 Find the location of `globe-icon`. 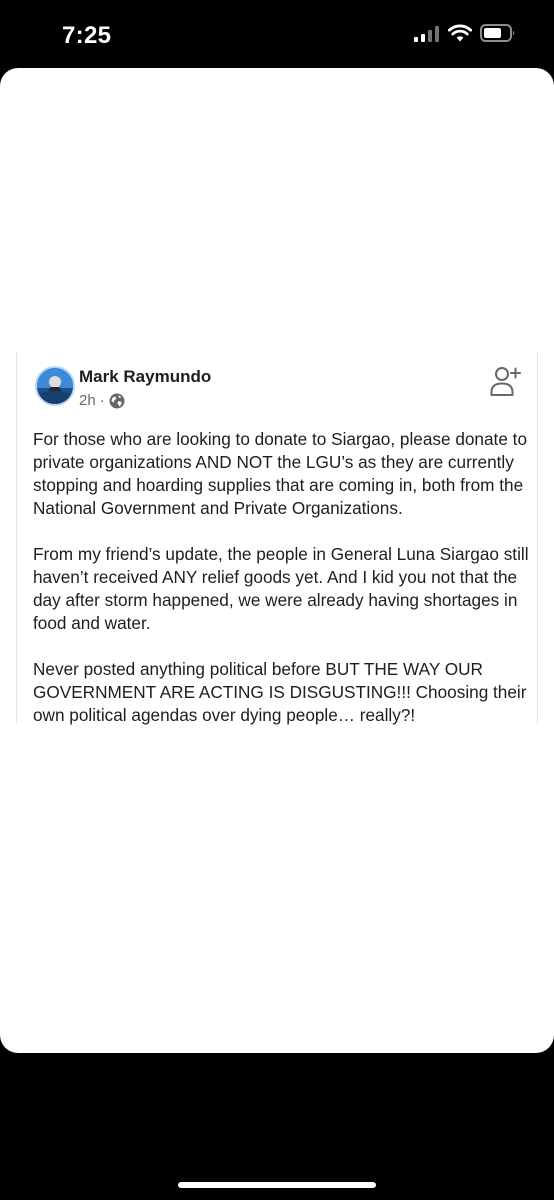

globe-icon is located at coordinates (117, 400).